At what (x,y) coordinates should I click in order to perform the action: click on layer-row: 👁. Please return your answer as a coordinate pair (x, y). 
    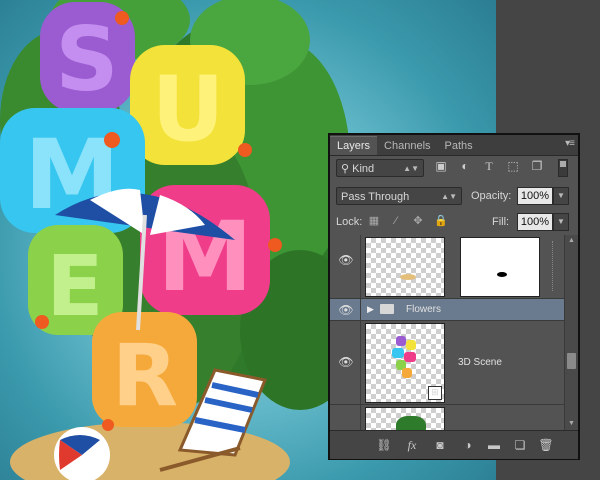
    Looking at the image, I should click on (447, 267).